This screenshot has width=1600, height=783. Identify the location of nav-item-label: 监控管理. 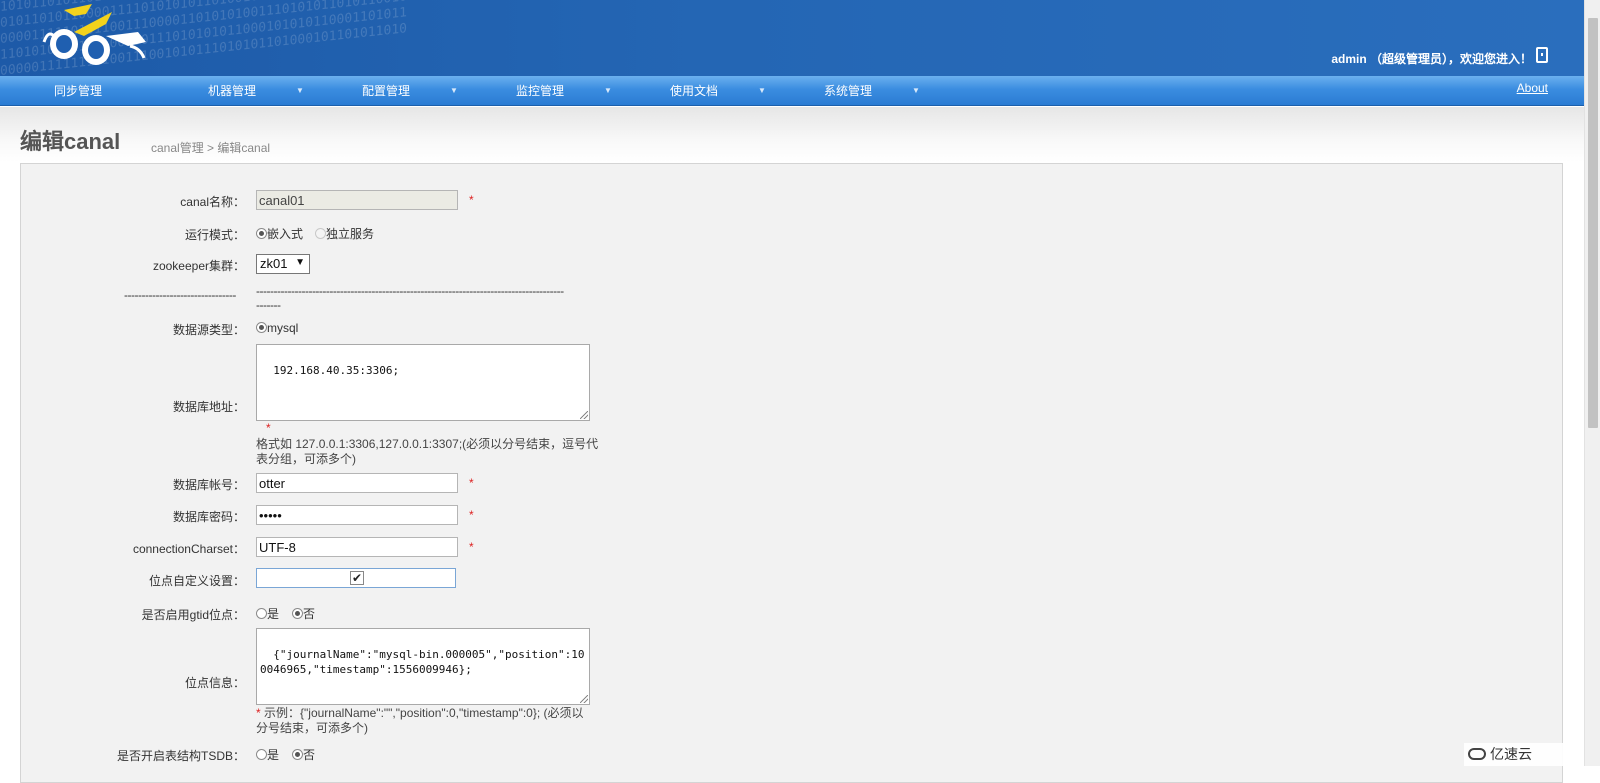
(540, 91).